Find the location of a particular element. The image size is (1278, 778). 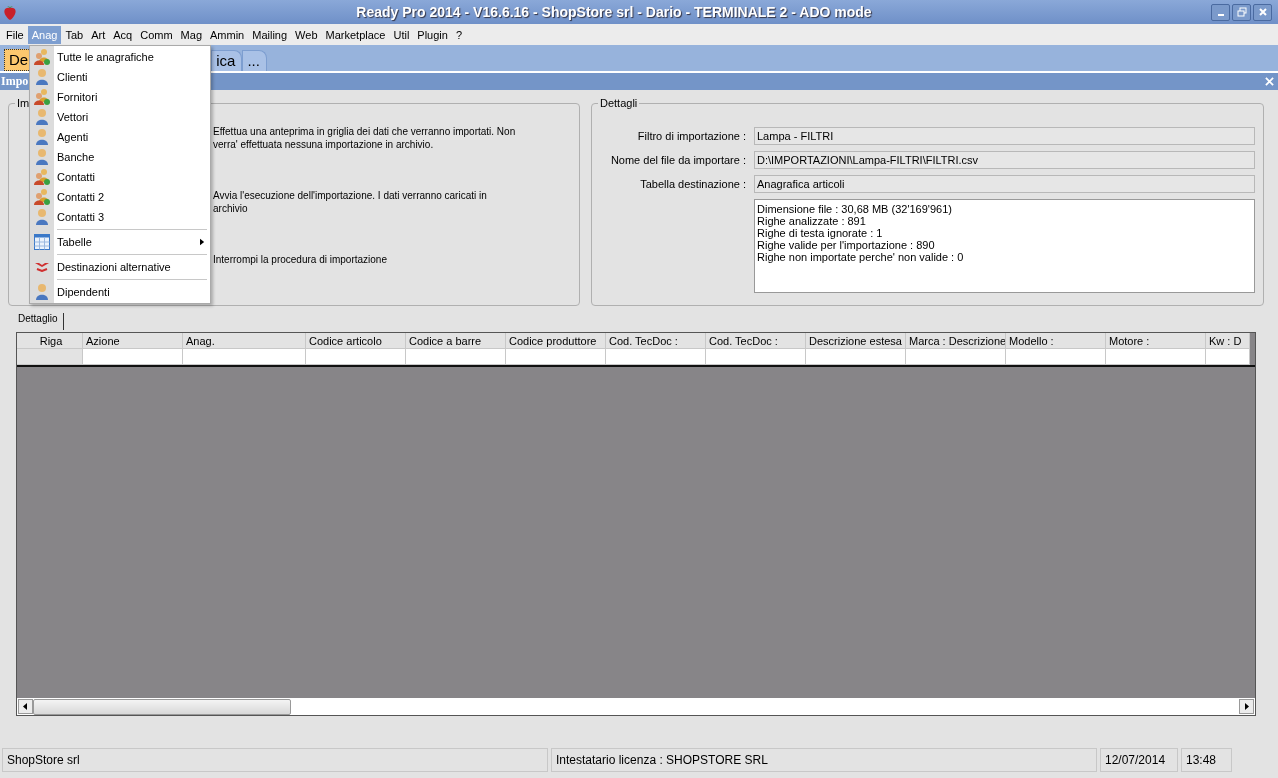

read-only-field: D:\IMPORTAZIONI\Lampa-FILTRI\FILTRI.csv is located at coordinates (1004, 160).